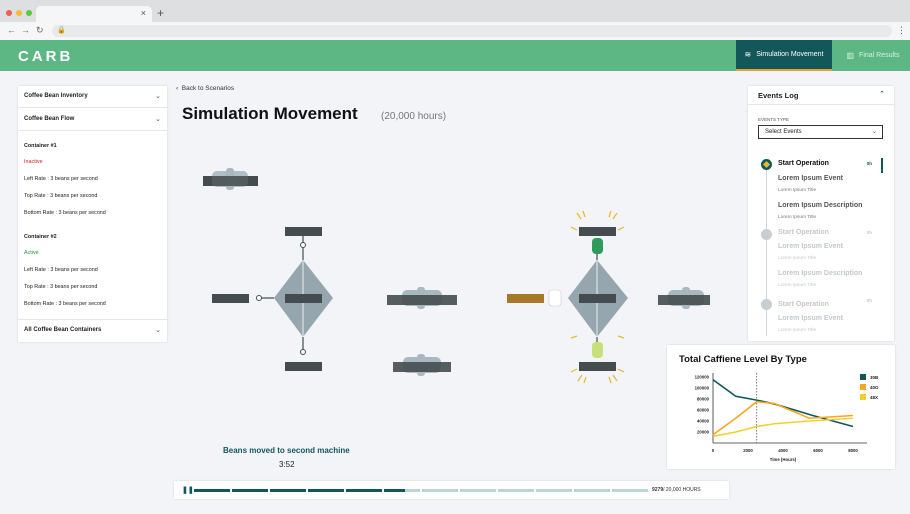  I want to click on scrollbar-thumb, so click(882, 165).